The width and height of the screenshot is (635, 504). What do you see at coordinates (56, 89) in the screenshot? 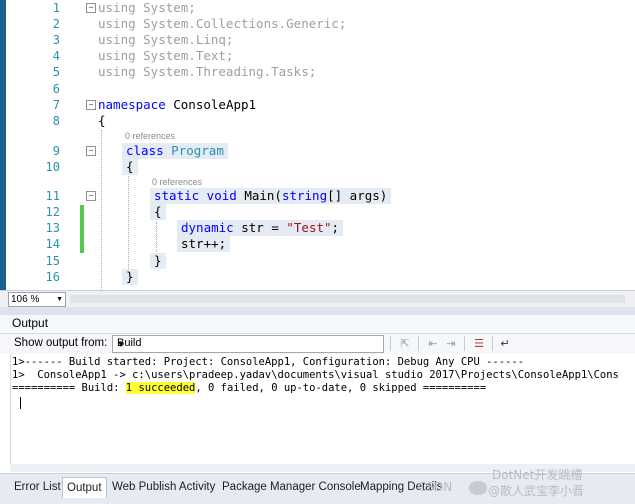
I see `line-number: 6` at bounding box center [56, 89].